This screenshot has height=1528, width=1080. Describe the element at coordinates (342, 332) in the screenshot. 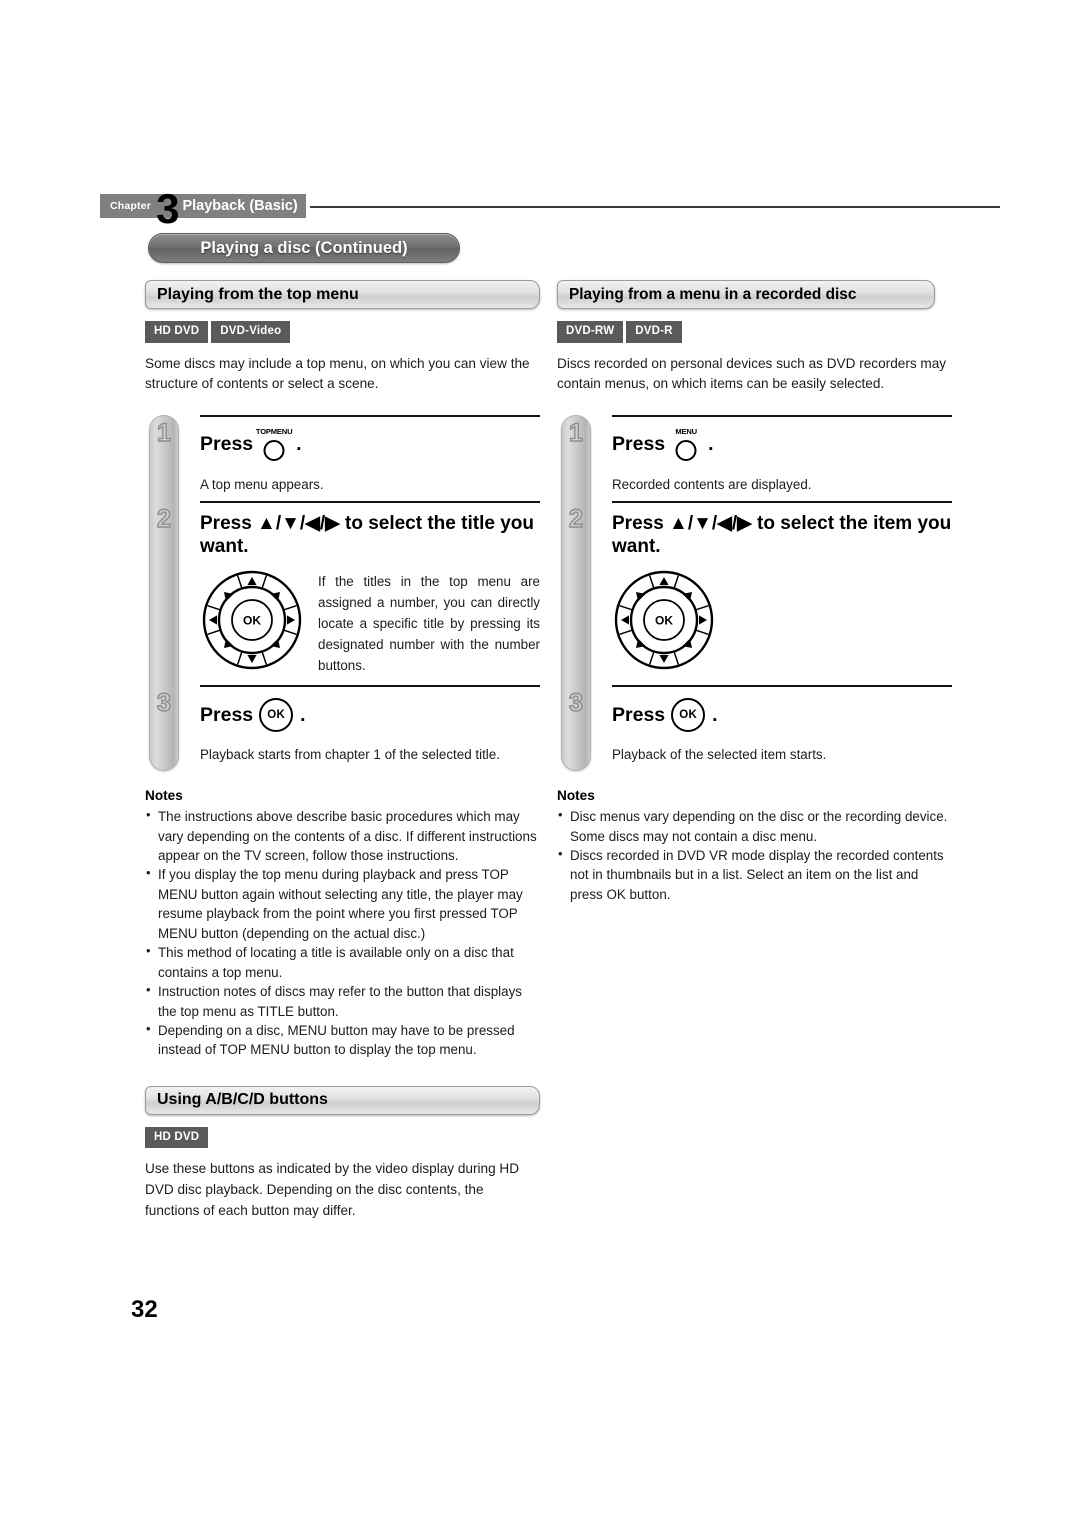

I see `disc-badges-top-menu: HD DVD DVD-Video` at that location.